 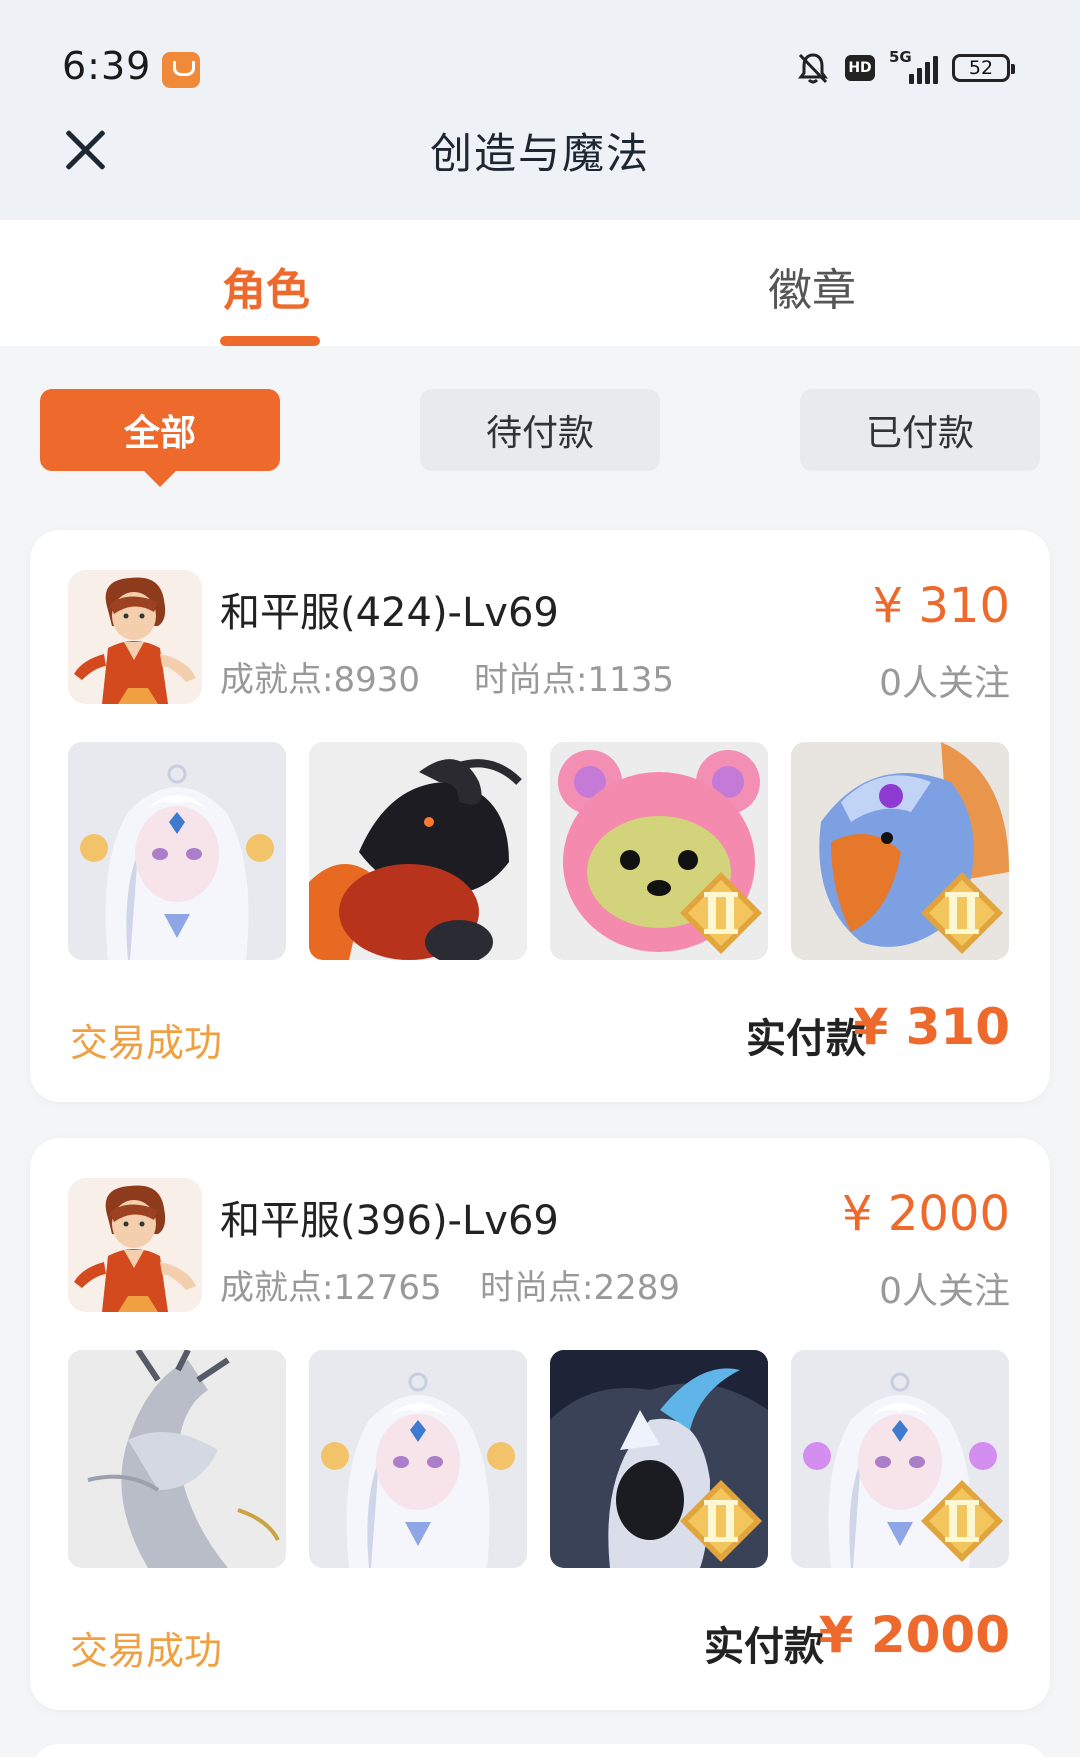 What do you see at coordinates (812, 286) in the screenshot?
I see `tab-badges: 徽章` at bounding box center [812, 286].